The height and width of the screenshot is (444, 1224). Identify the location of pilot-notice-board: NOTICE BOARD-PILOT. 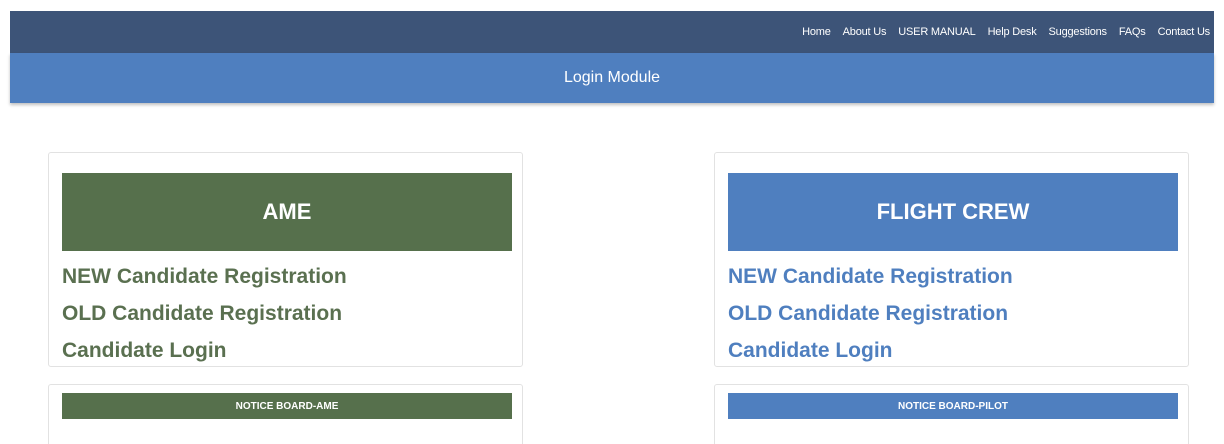
(951, 414).